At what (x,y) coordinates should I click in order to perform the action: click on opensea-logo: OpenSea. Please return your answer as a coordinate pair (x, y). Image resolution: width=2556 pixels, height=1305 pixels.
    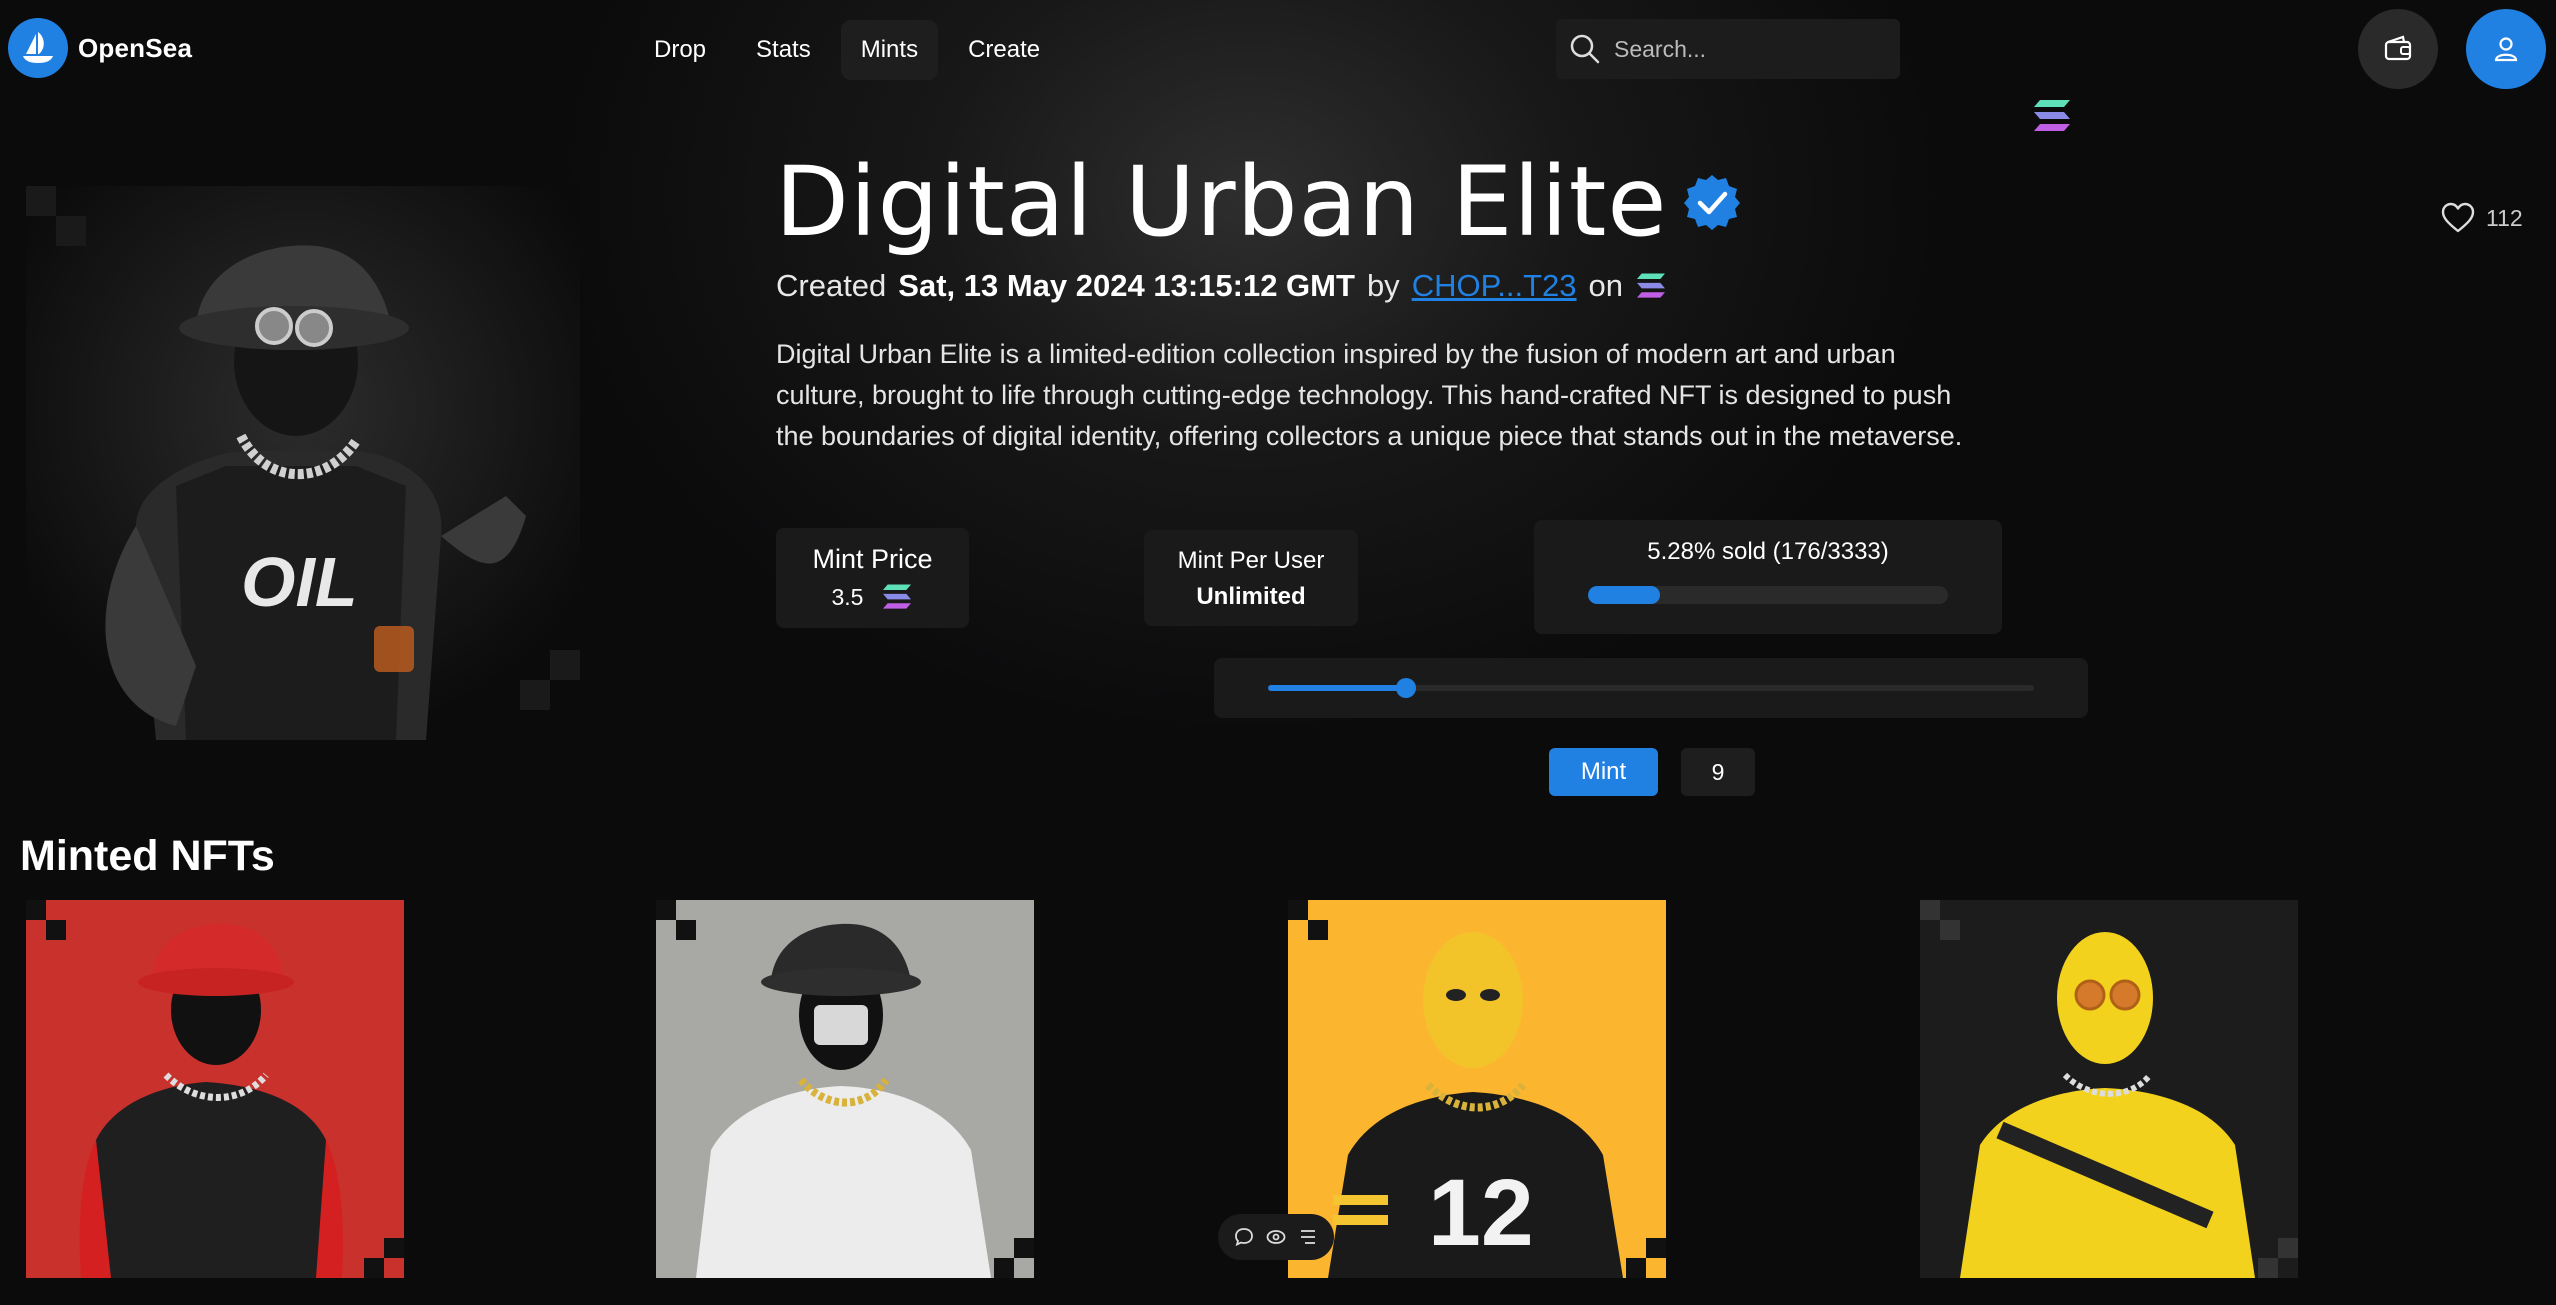
    Looking at the image, I should click on (100, 48).